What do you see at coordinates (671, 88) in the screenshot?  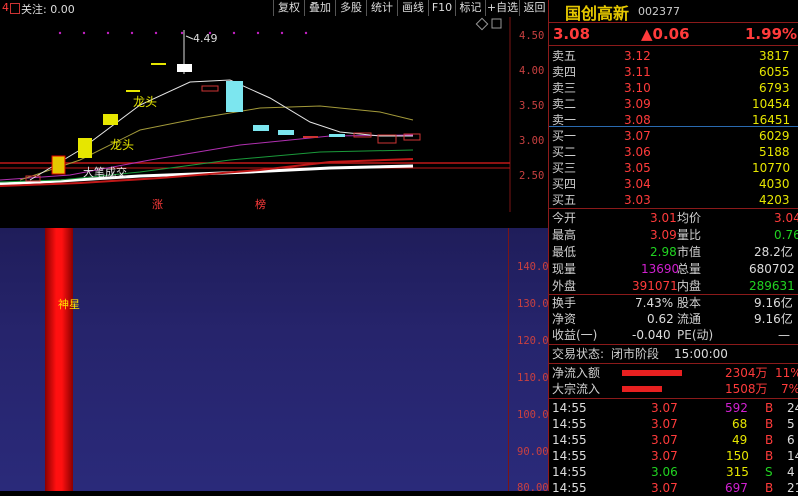 I see `order-row: 卖三 3.10 6793` at bounding box center [671, 88].